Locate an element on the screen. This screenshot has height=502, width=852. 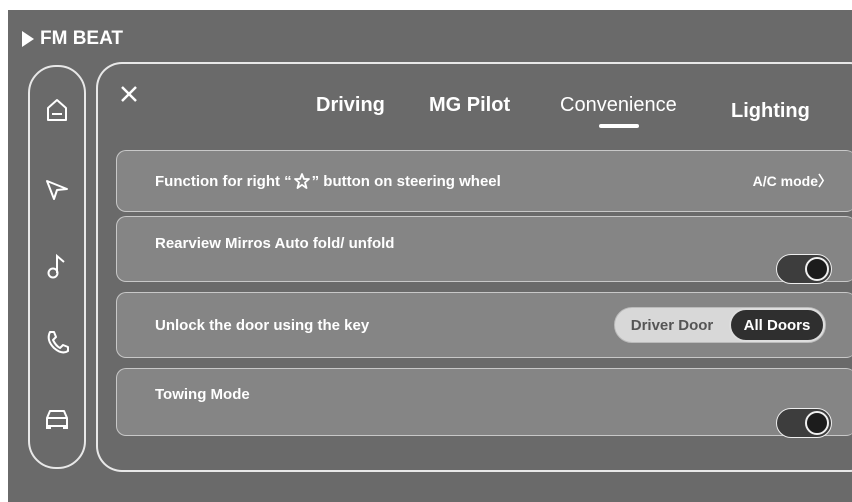
option-all-doors: All Doors is located at coordinates (777, 325).